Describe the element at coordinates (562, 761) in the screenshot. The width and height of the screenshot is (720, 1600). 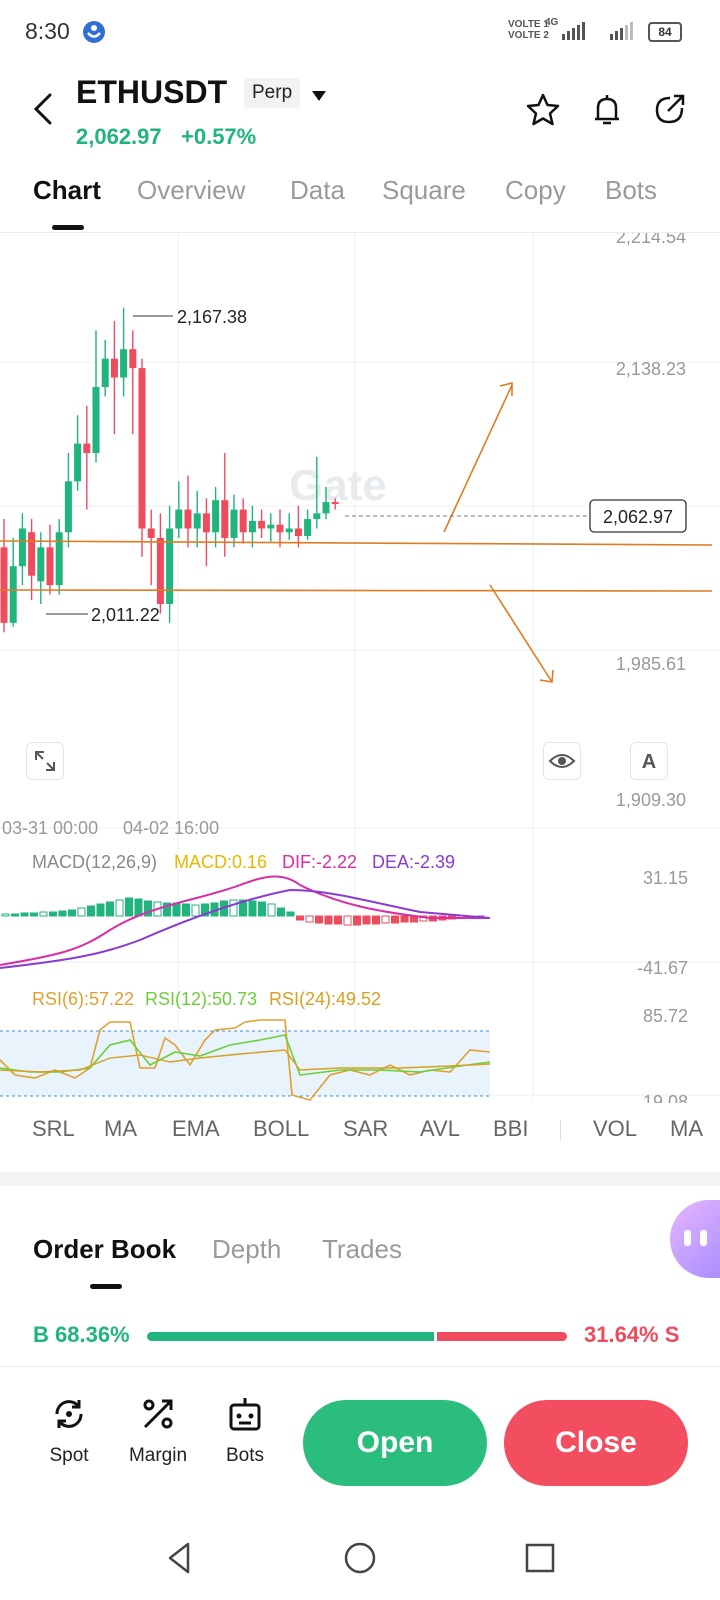
I see `visibility-button` at that location.